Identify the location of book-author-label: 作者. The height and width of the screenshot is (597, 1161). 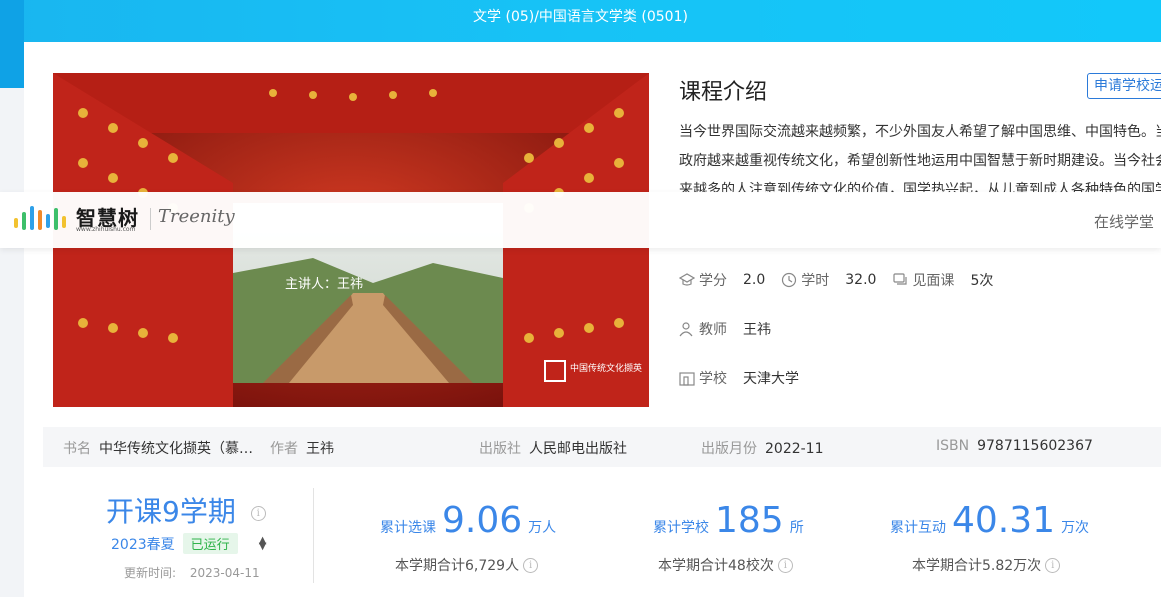
(284, 449).